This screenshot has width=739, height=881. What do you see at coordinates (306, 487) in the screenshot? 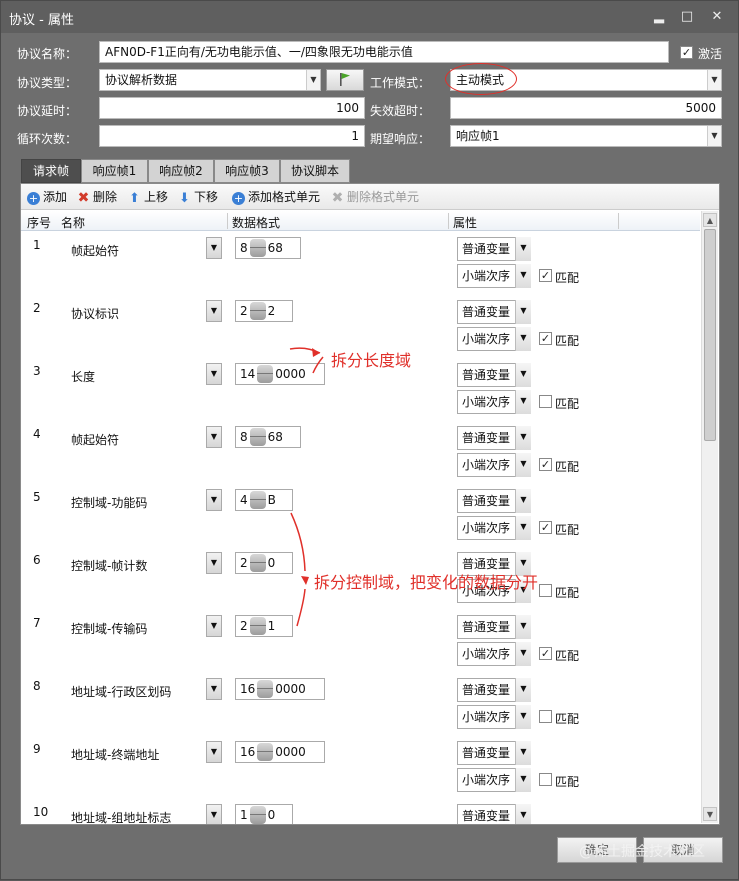
I see `annotation-arrows` at bounding box center [306, 487].